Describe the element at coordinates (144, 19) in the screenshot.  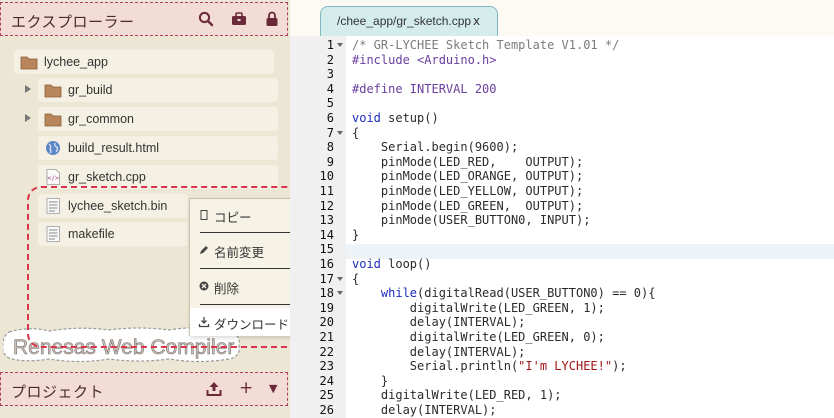
I see `explorer-header: エクスプローラー` at that location.